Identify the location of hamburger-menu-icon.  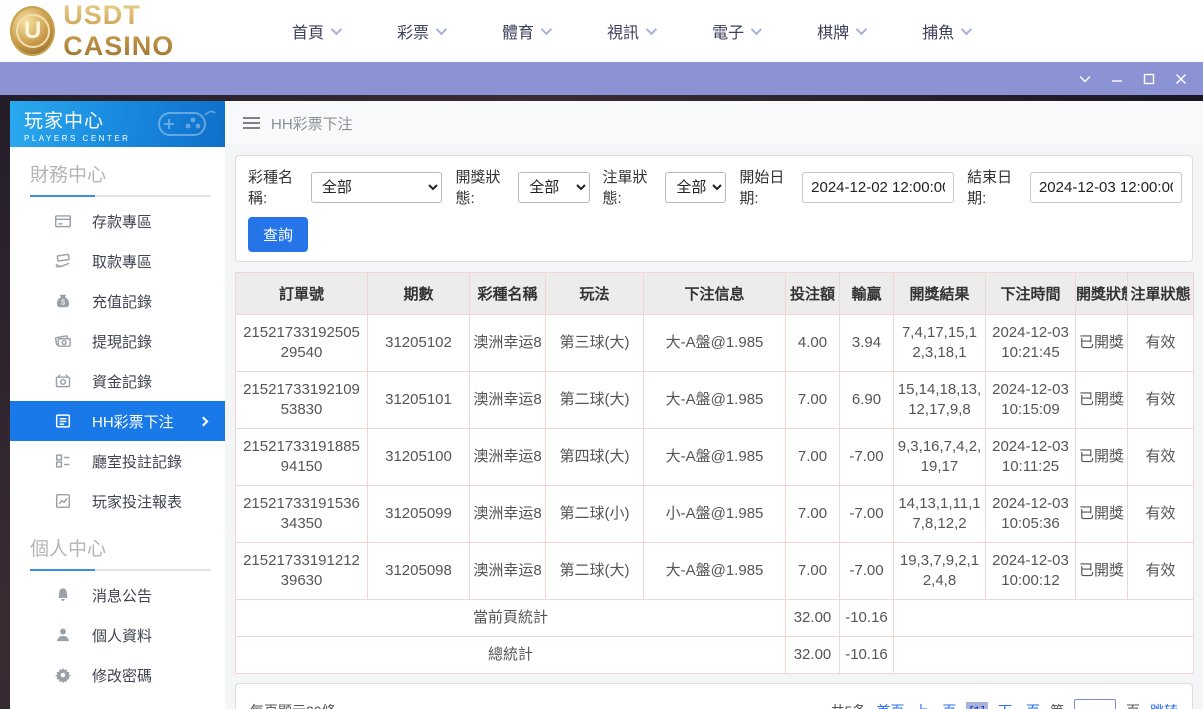
(251, 123).